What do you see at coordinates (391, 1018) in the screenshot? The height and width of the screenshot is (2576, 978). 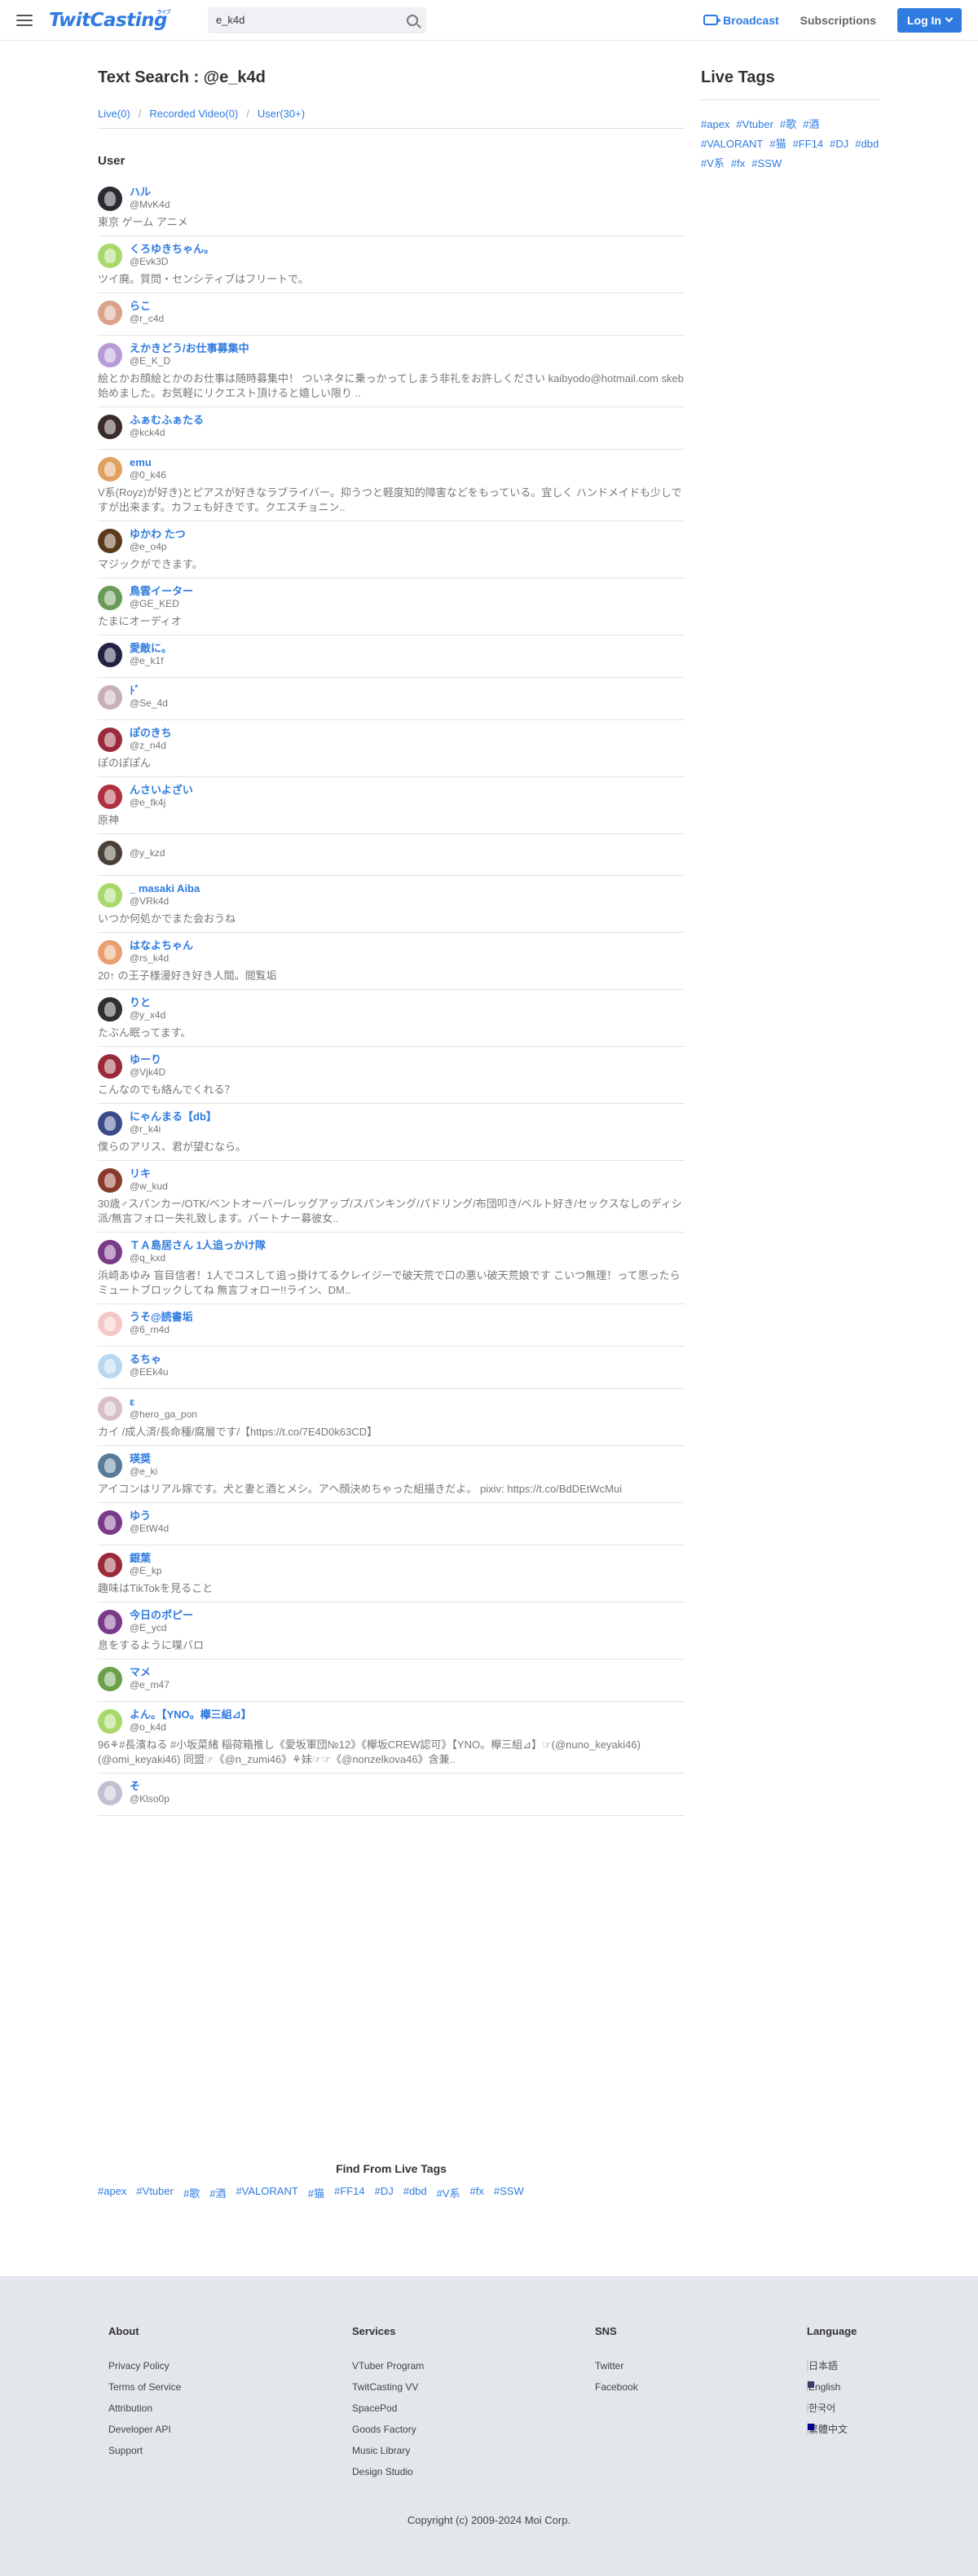 I see `user-list-item: りと @y_x4d たぶん眠ってます。` at bounding box center [391, 1018].